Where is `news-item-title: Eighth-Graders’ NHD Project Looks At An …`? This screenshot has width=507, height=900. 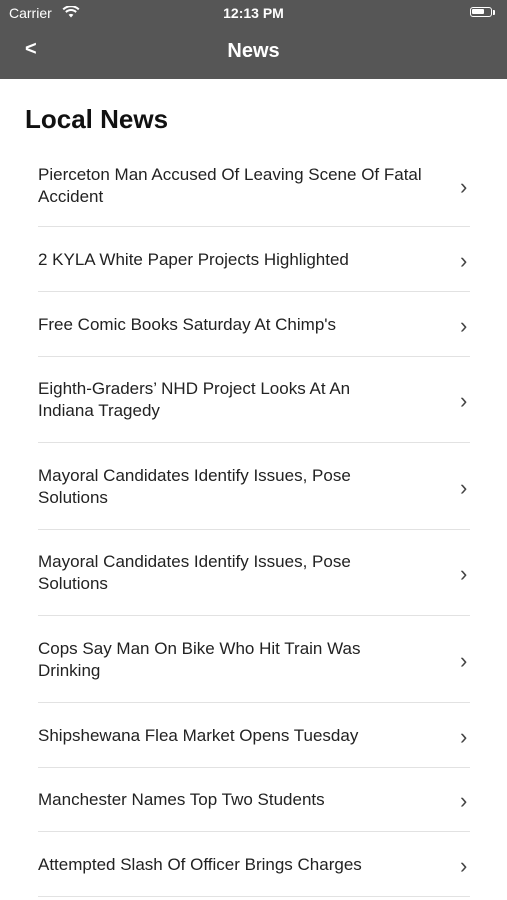 news-item-title: Eighth-Graders’ NHD Project Looks At An … is located at coordinates (194, 399).